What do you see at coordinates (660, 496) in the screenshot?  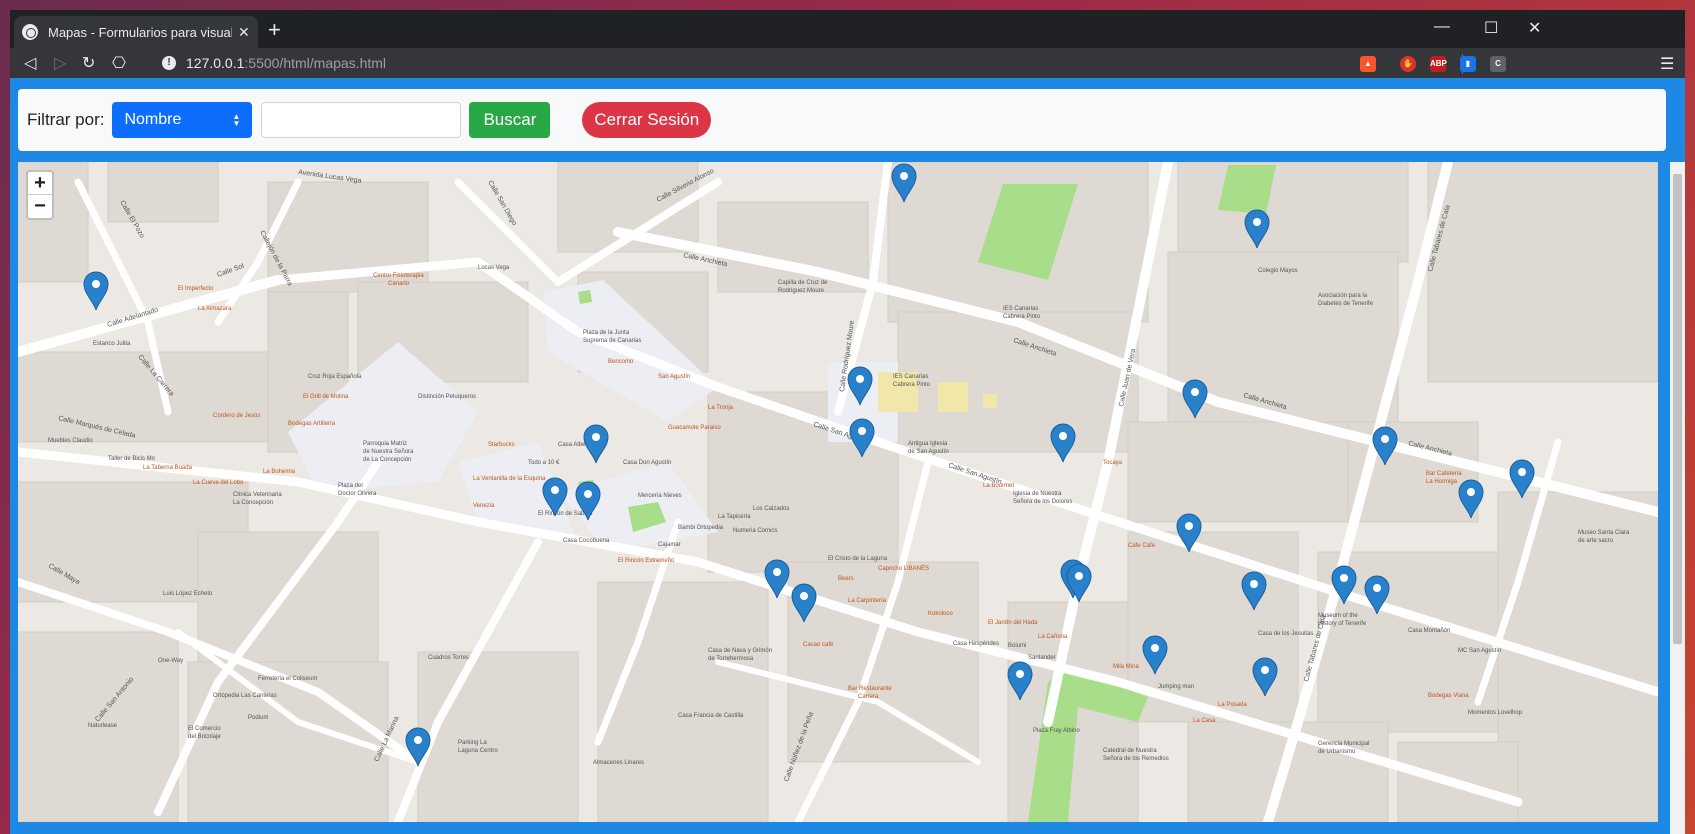 I see `svg-text: Mercería Nieves` at bounding box center [660, 496].